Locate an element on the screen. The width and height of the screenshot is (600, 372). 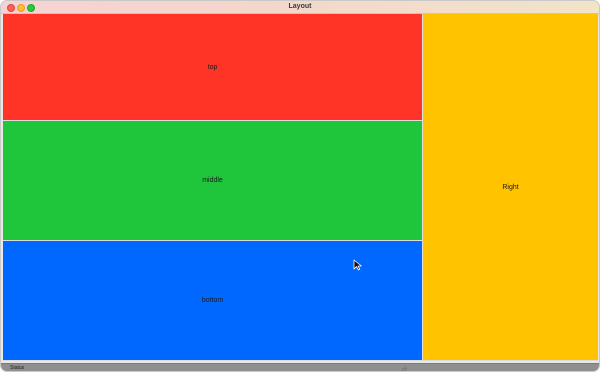
title-bar: Layout is located at coordinates (300, 7).